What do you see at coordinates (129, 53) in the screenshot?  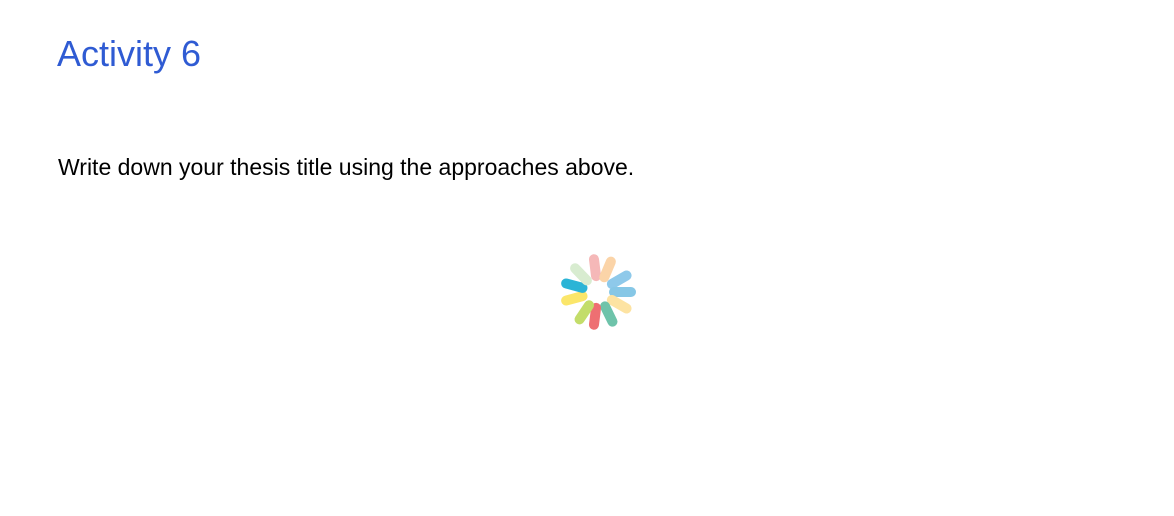 I see `activity-title: Activity 6` at bounding box center [129, 53].